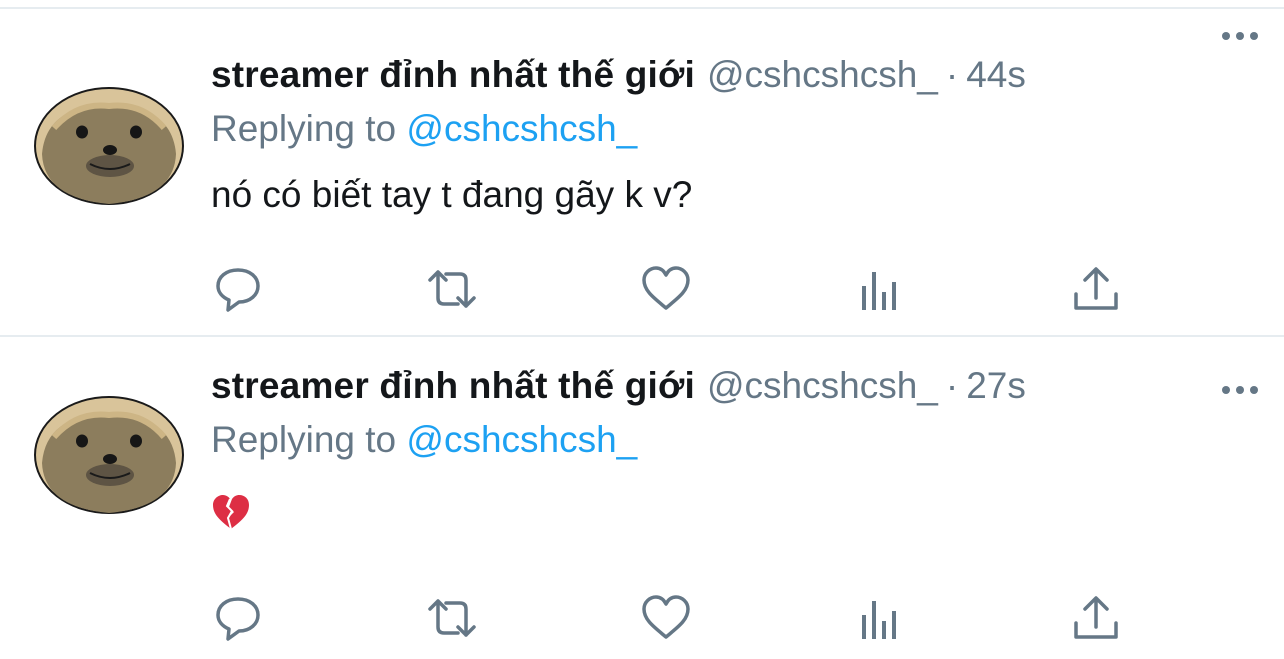 The height and width of the screenshot is (659, 1284). What do you see at coordinates (452, 194) in the screenshot?
I see `tweet-text: nó có biết tay t đang gãy k v?` at bounding box center [452, 194].